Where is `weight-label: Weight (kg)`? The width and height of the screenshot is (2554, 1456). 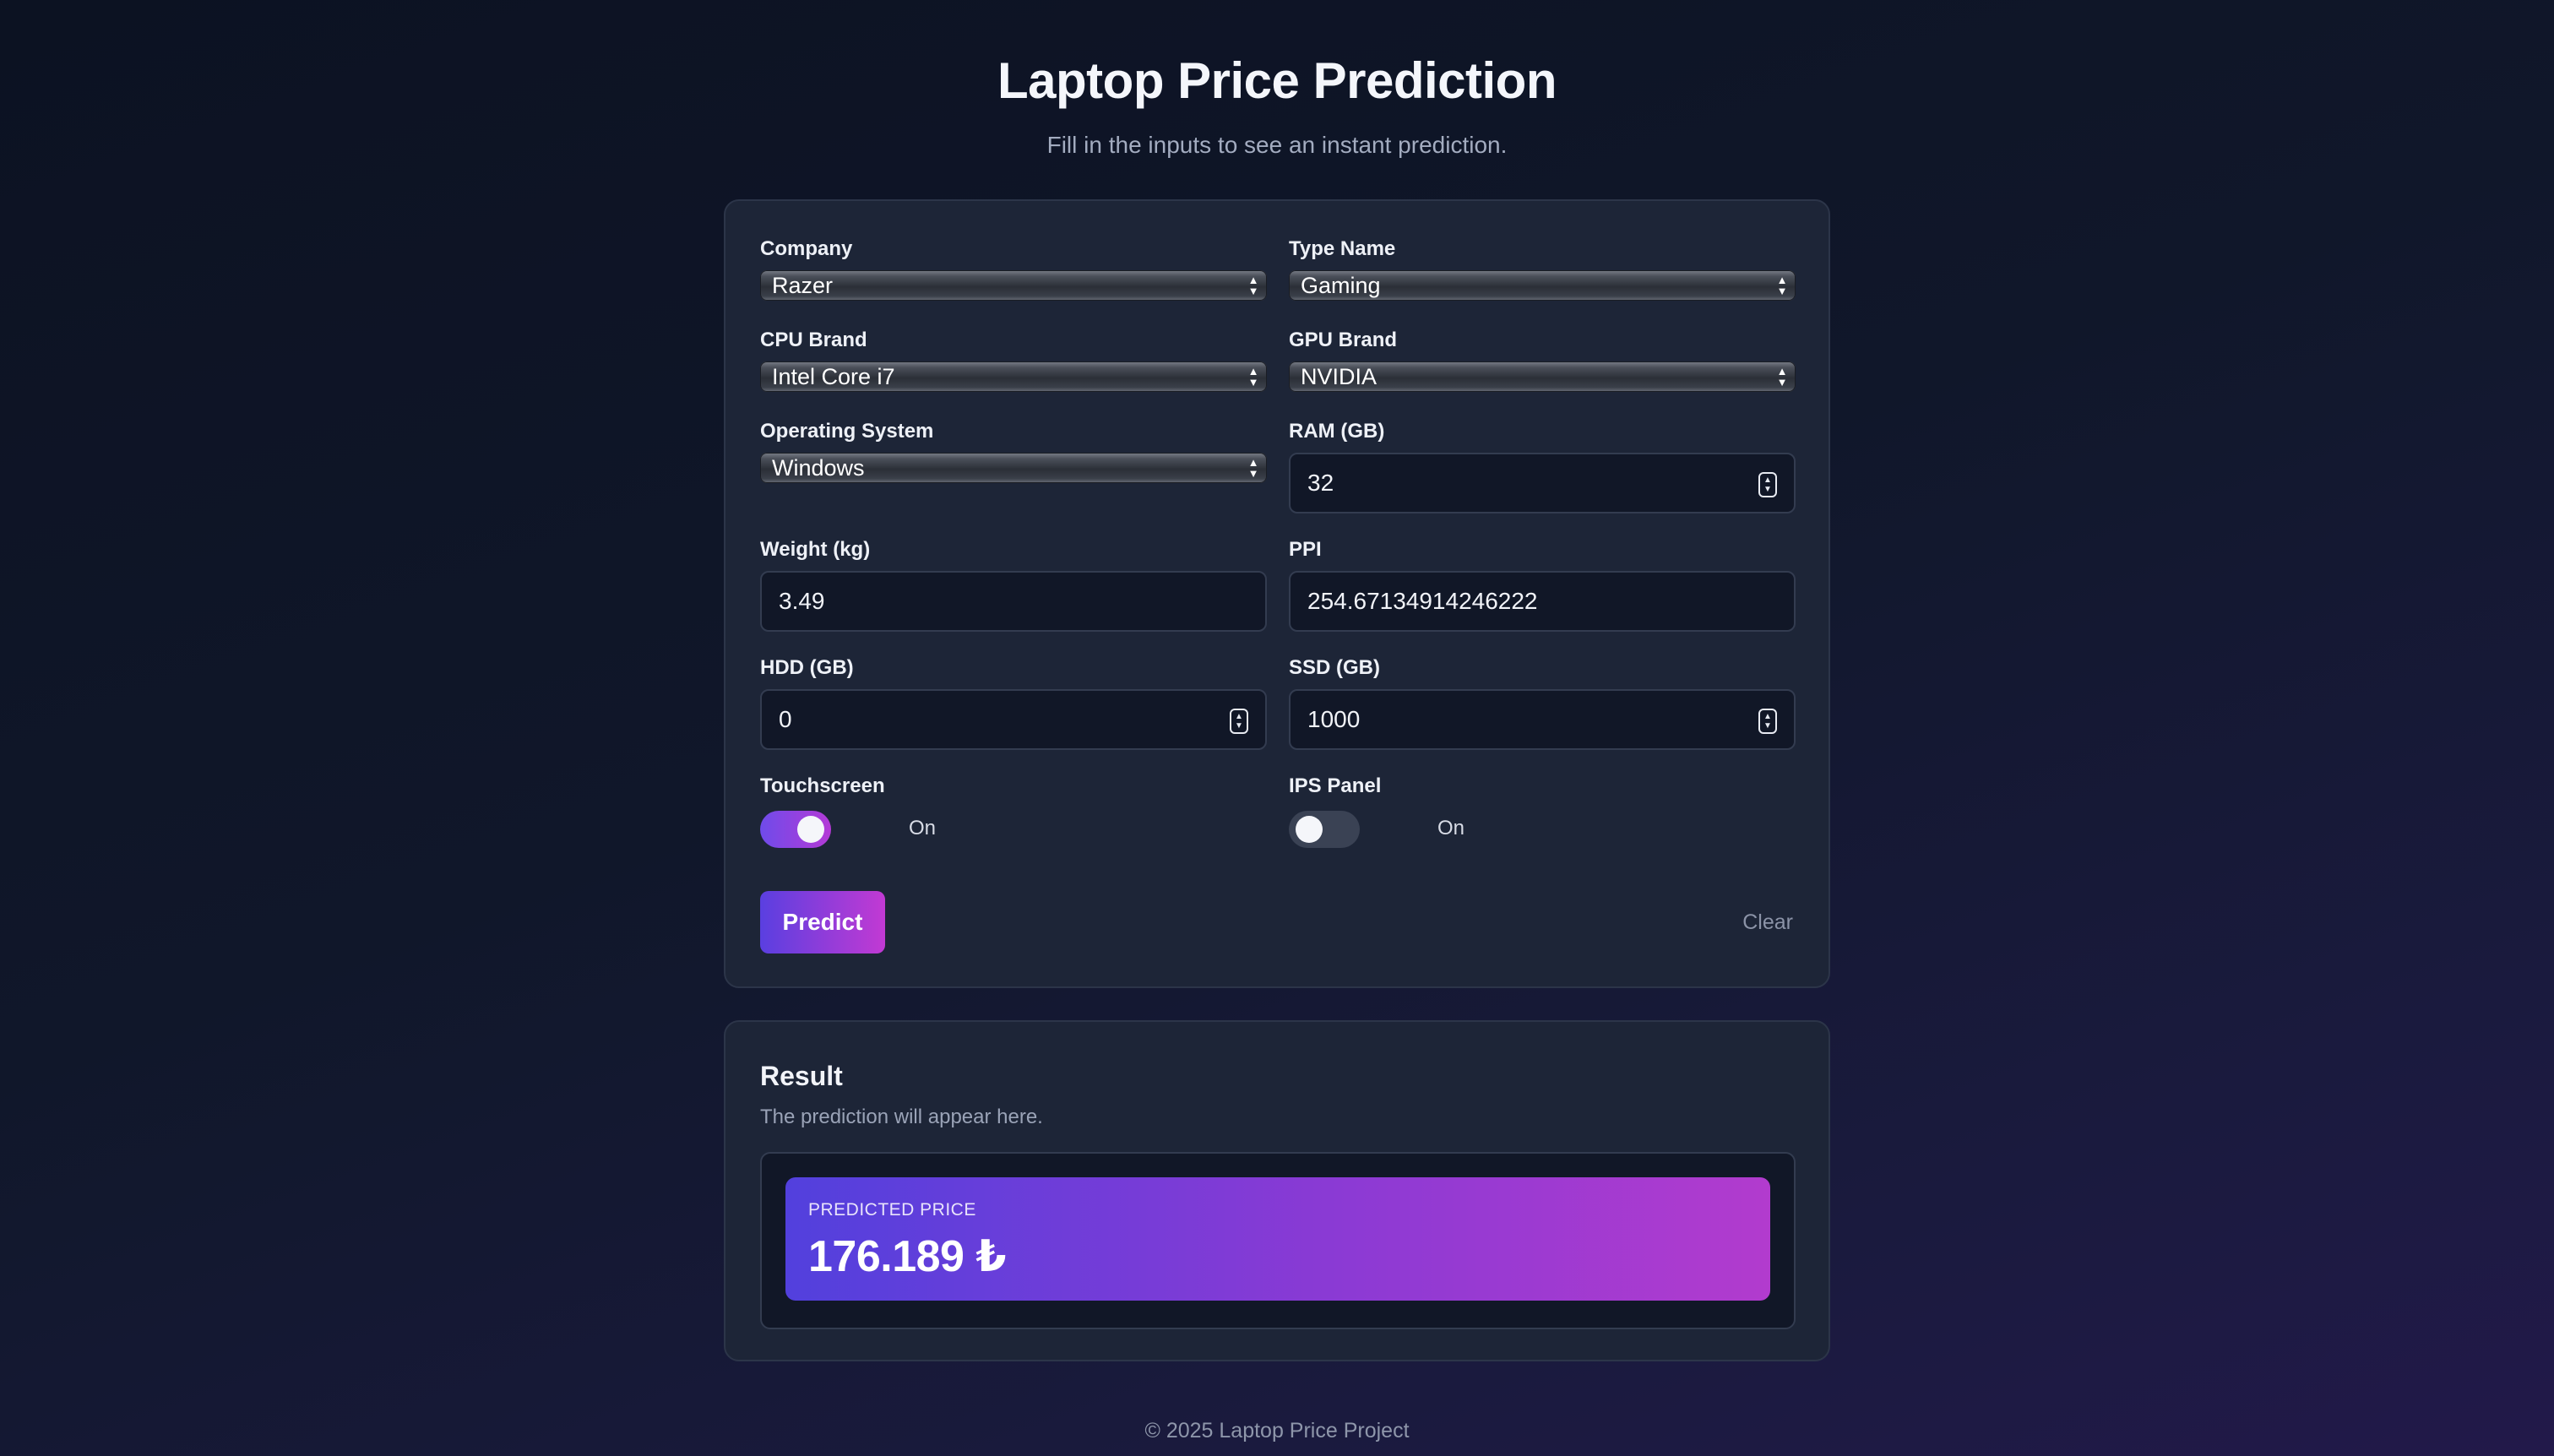
weight-label: Weight (kg) is located at coordinates (815, 550).